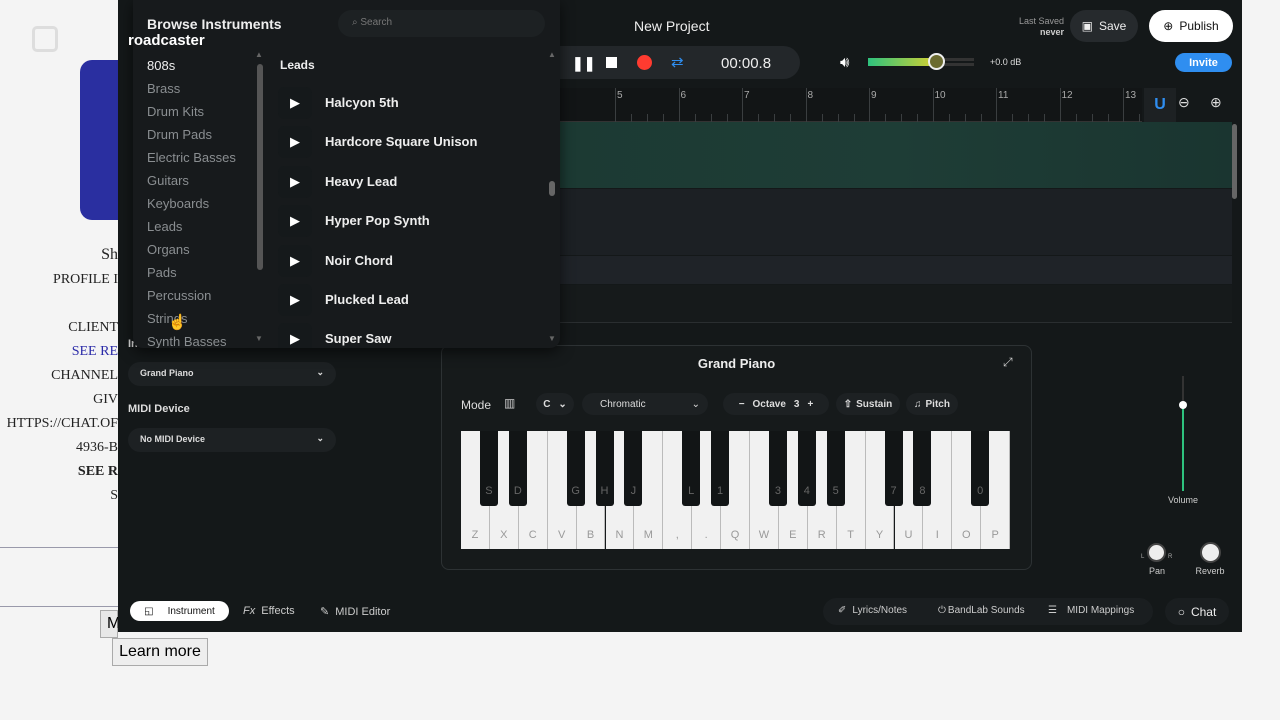 This screenshot has width=1280, height=720. What do you see at coordinates (355, 612) in the screenshot?
I see `tab-midi-editor: ✎ MIDI Editor` at bounding box center [355, 612].